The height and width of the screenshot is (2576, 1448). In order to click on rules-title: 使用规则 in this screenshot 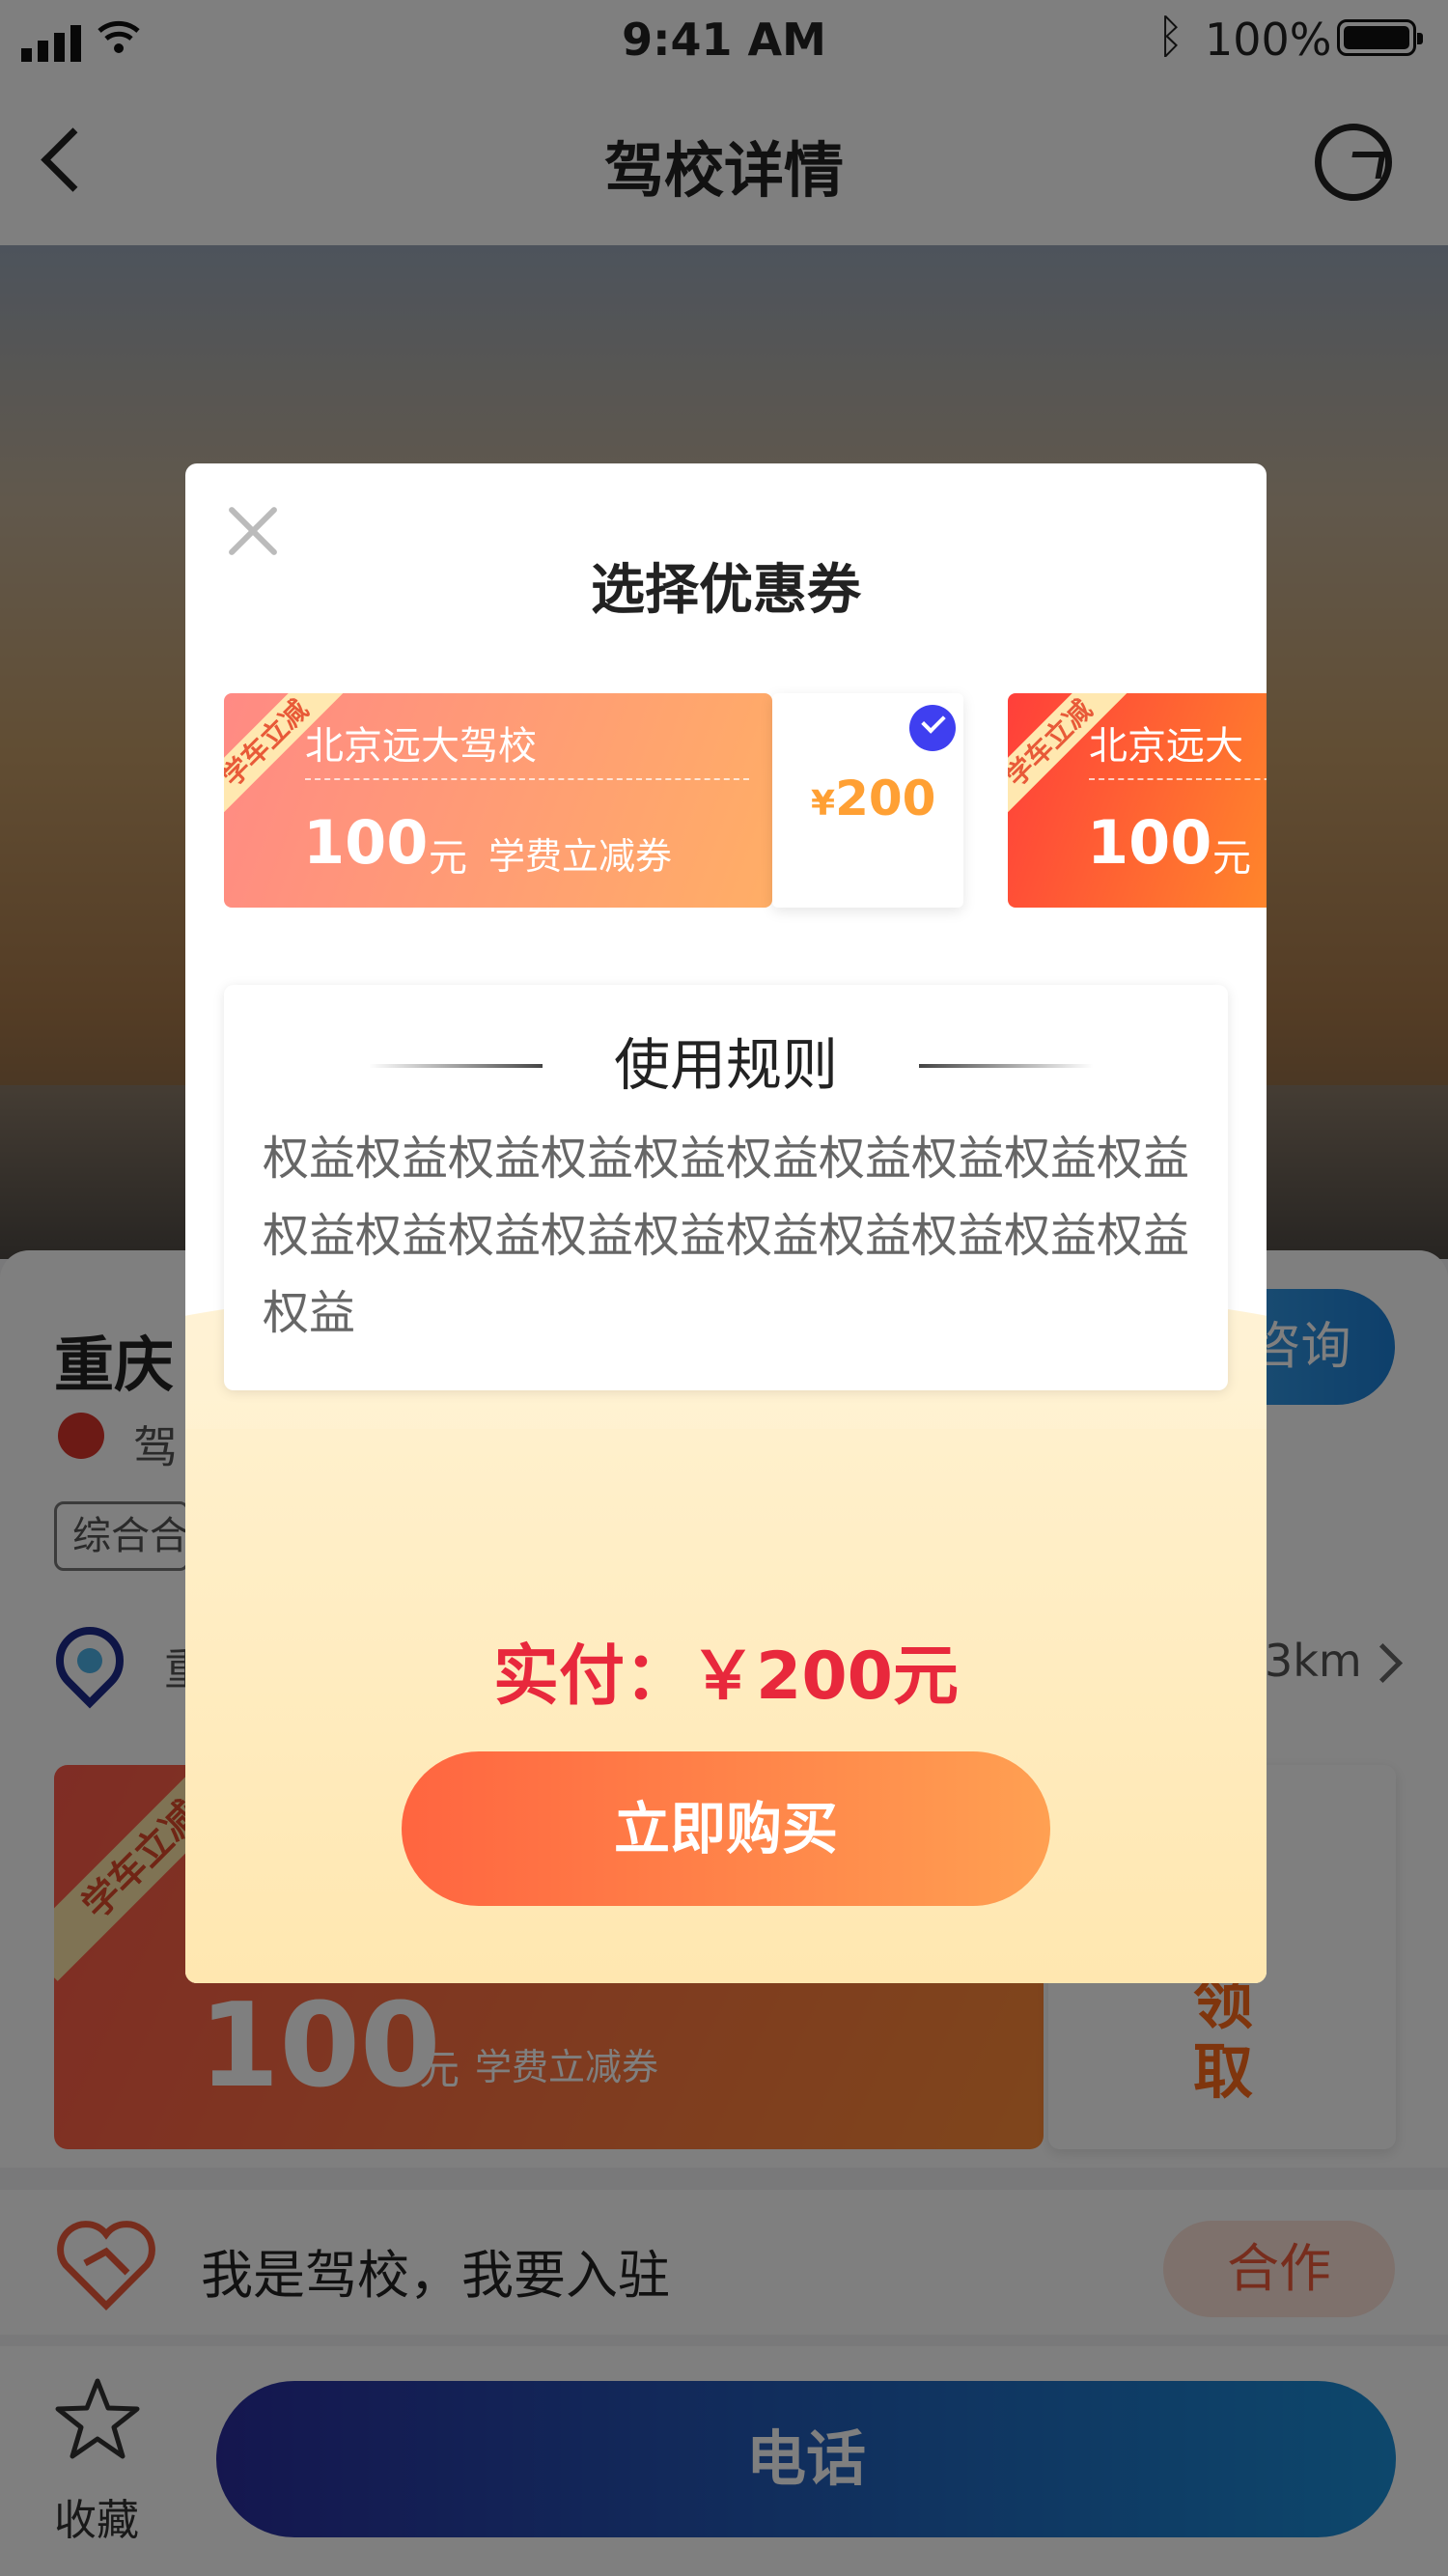, I will do `click(725, 1065)`.